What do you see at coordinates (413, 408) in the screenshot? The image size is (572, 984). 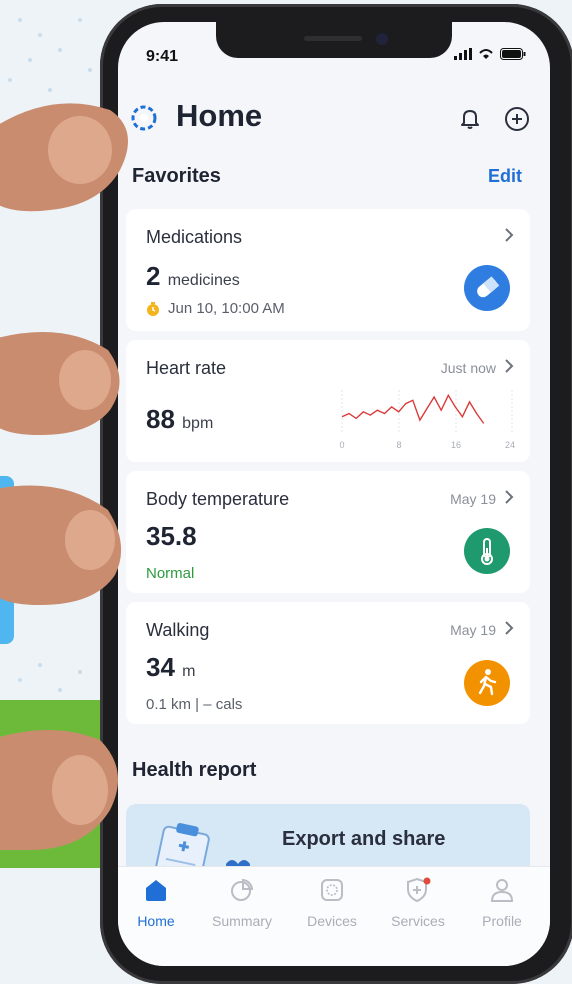 I see `heart-rate-series` at bounding box center [413, 408].